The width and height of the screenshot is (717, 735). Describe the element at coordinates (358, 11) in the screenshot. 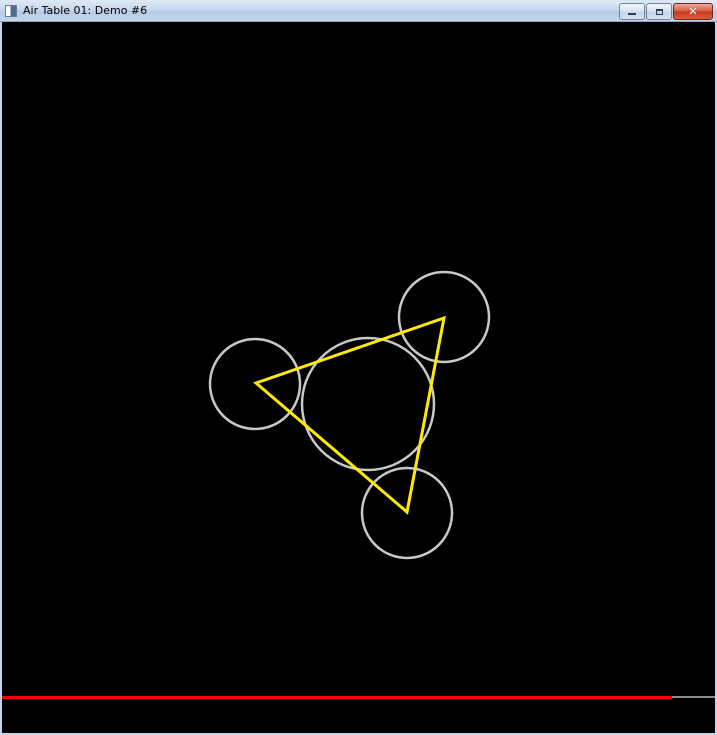

I see `title-bar: Air Table 01: Demo #6 ✕` at that location.